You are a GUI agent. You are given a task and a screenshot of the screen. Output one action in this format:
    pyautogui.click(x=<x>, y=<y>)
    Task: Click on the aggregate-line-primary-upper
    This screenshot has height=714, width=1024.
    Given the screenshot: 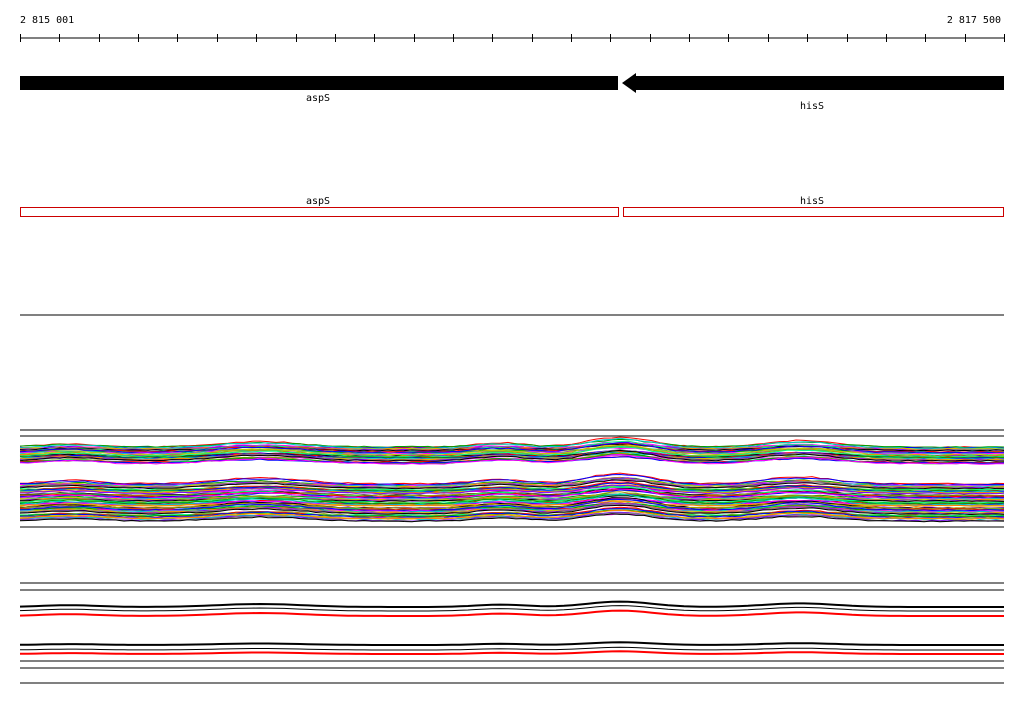 What is the action you would take?
    pyautogui.click(x=511, y=604)
    